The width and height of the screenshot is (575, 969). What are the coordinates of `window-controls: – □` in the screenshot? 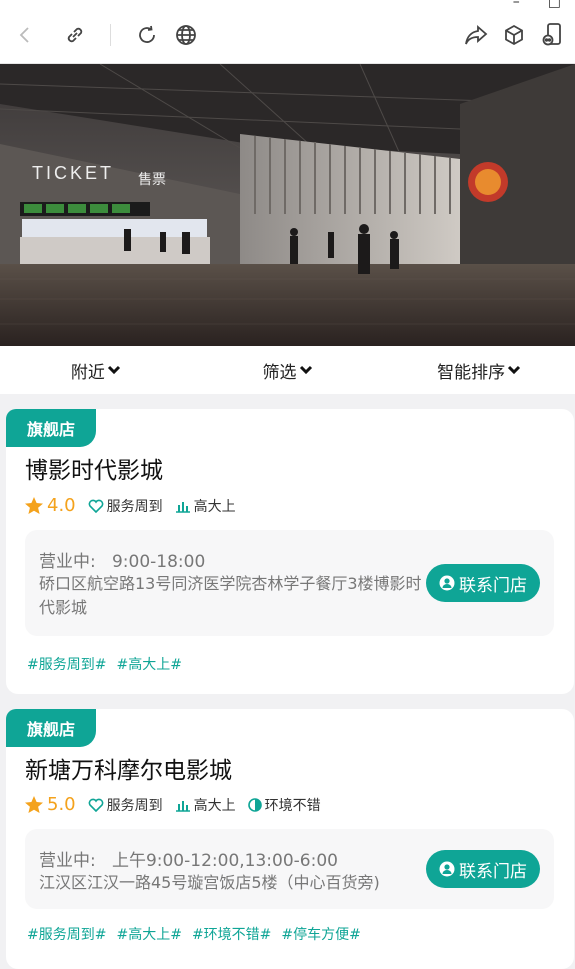 It's located at (537, 5).